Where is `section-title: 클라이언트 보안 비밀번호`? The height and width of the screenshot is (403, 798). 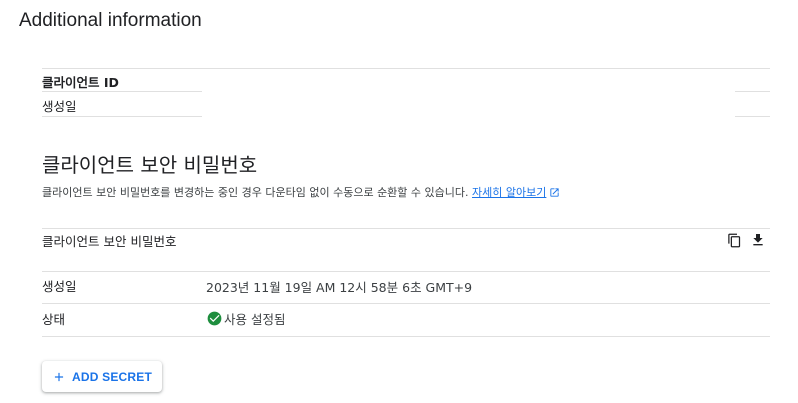
section-title: 클라이언트 보안 비밀번호 is located at coordinates (150, 165).